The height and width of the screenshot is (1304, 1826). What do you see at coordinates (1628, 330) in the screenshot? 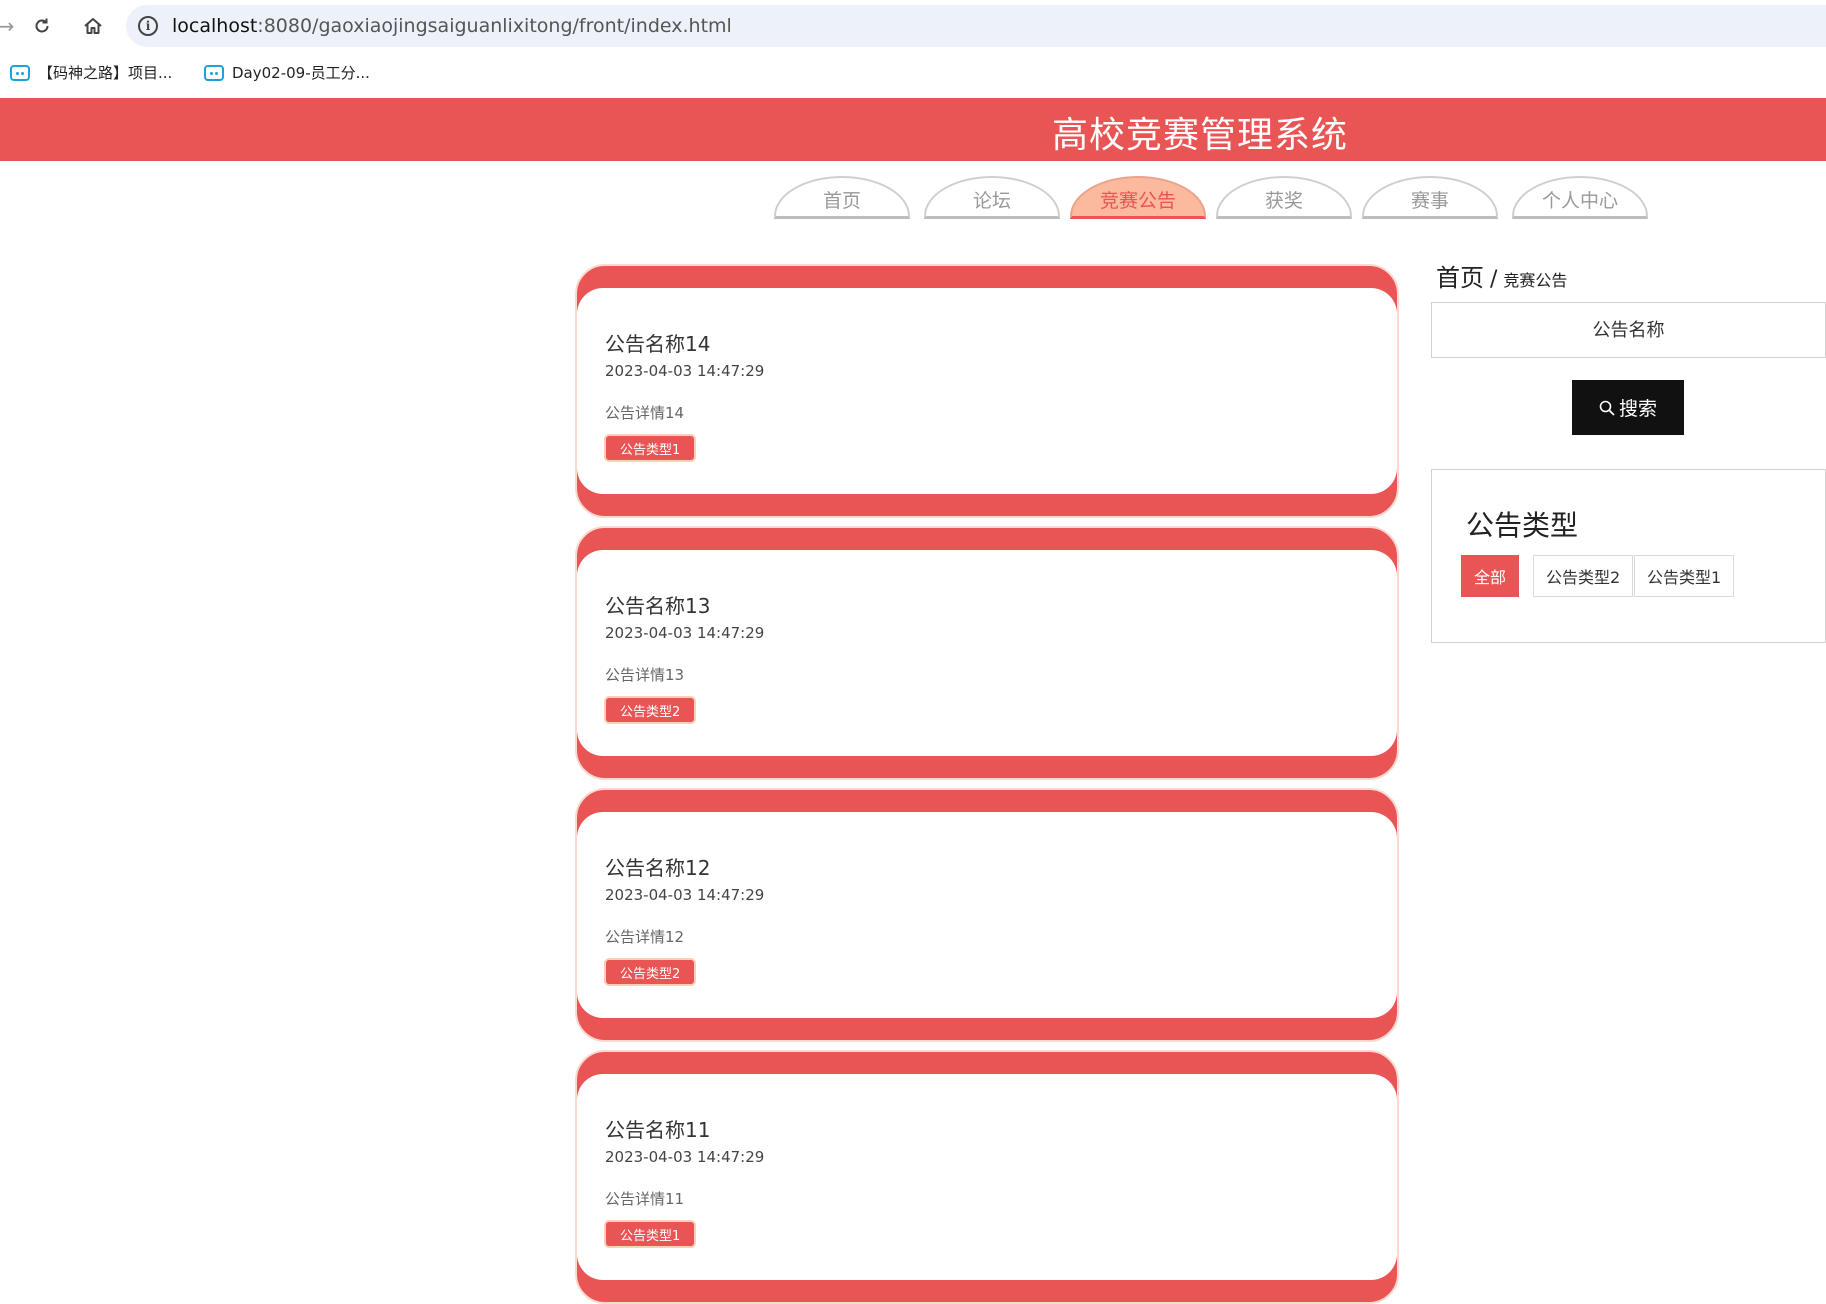
I see `notice-name-search-input` at bounding box center [1628, 330].